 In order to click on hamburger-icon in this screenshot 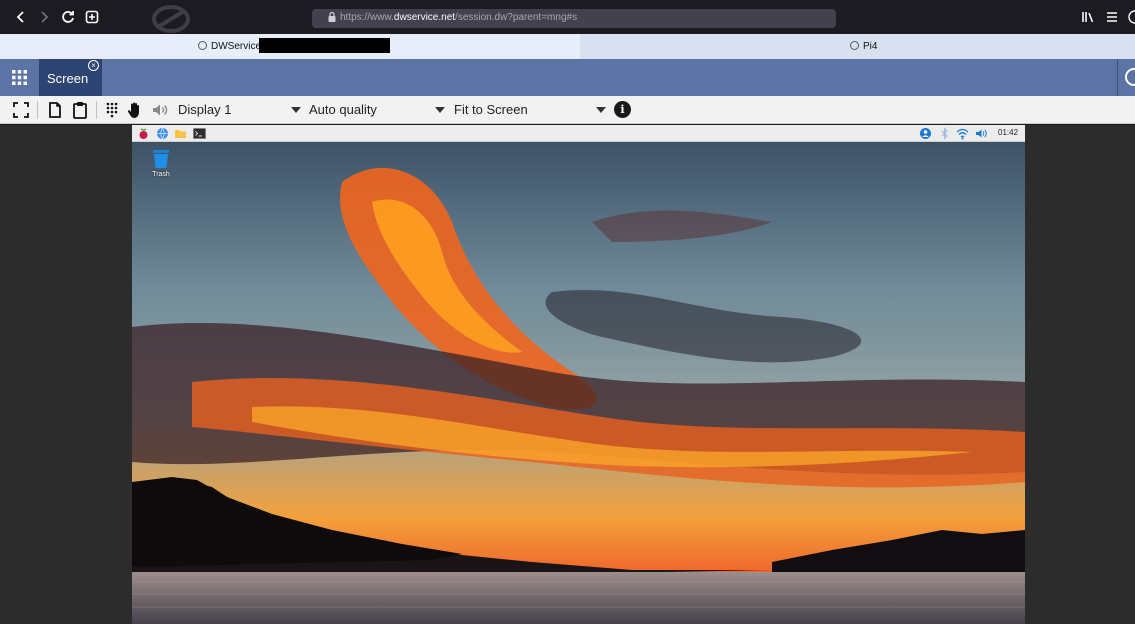, I will do `click(1112, 17)`.